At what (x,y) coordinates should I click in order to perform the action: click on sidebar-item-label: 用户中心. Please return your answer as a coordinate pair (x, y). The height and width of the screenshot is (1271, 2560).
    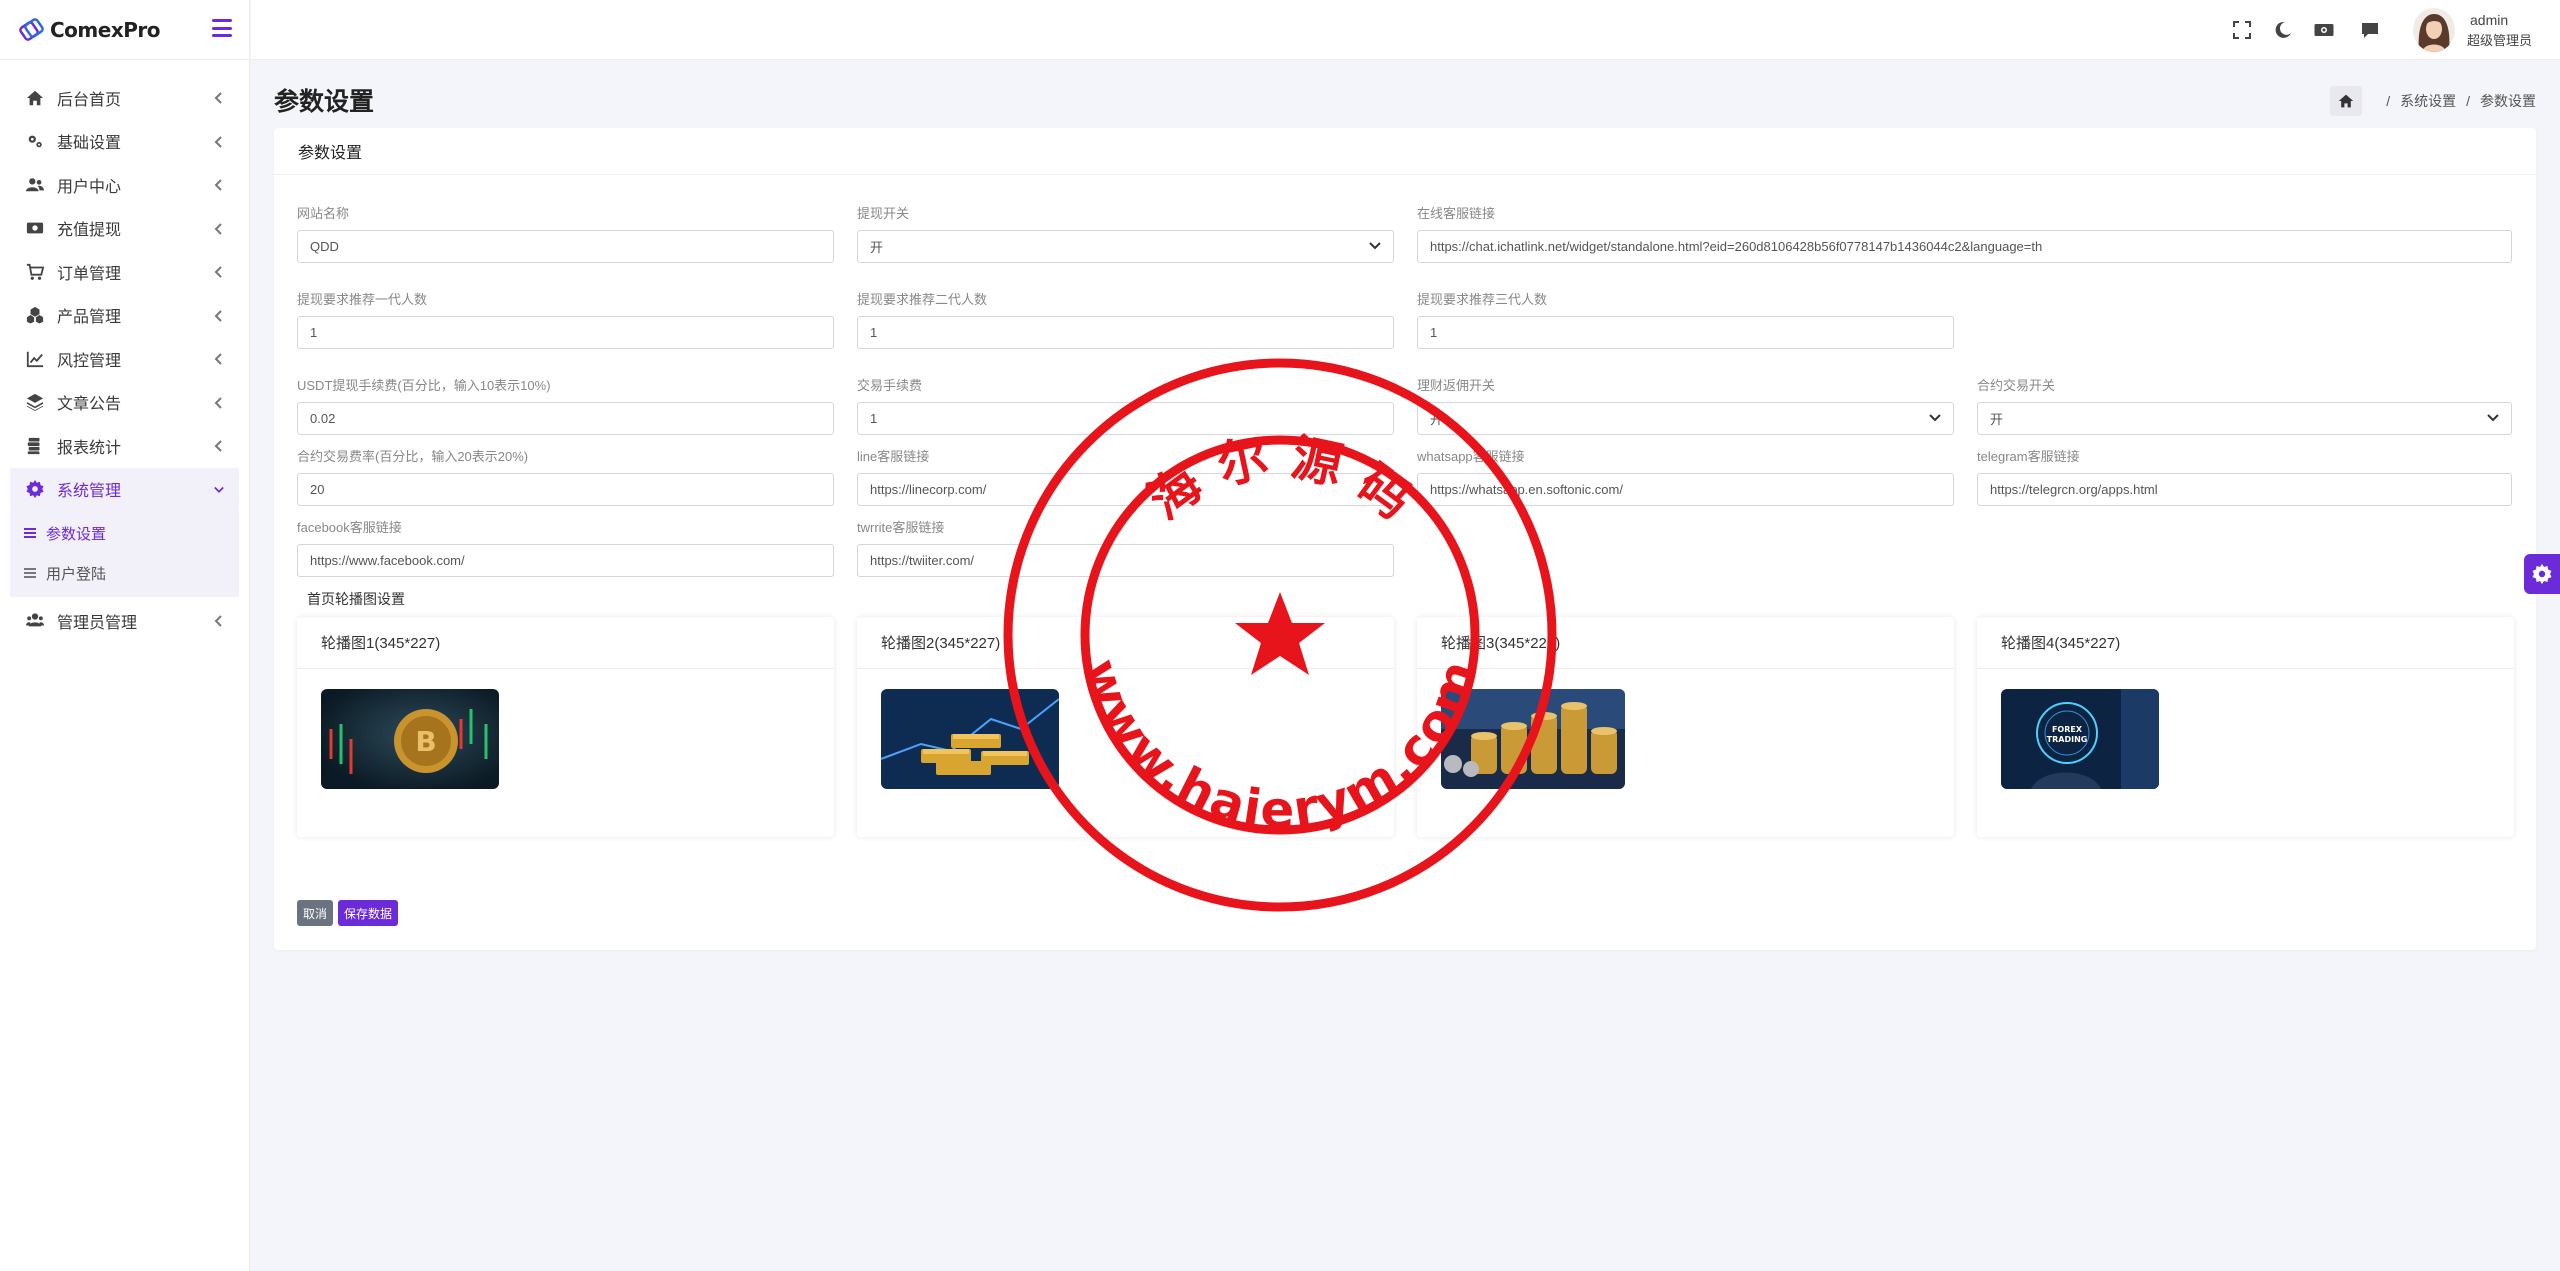
    Looking at the image, I should click on (89, 187).